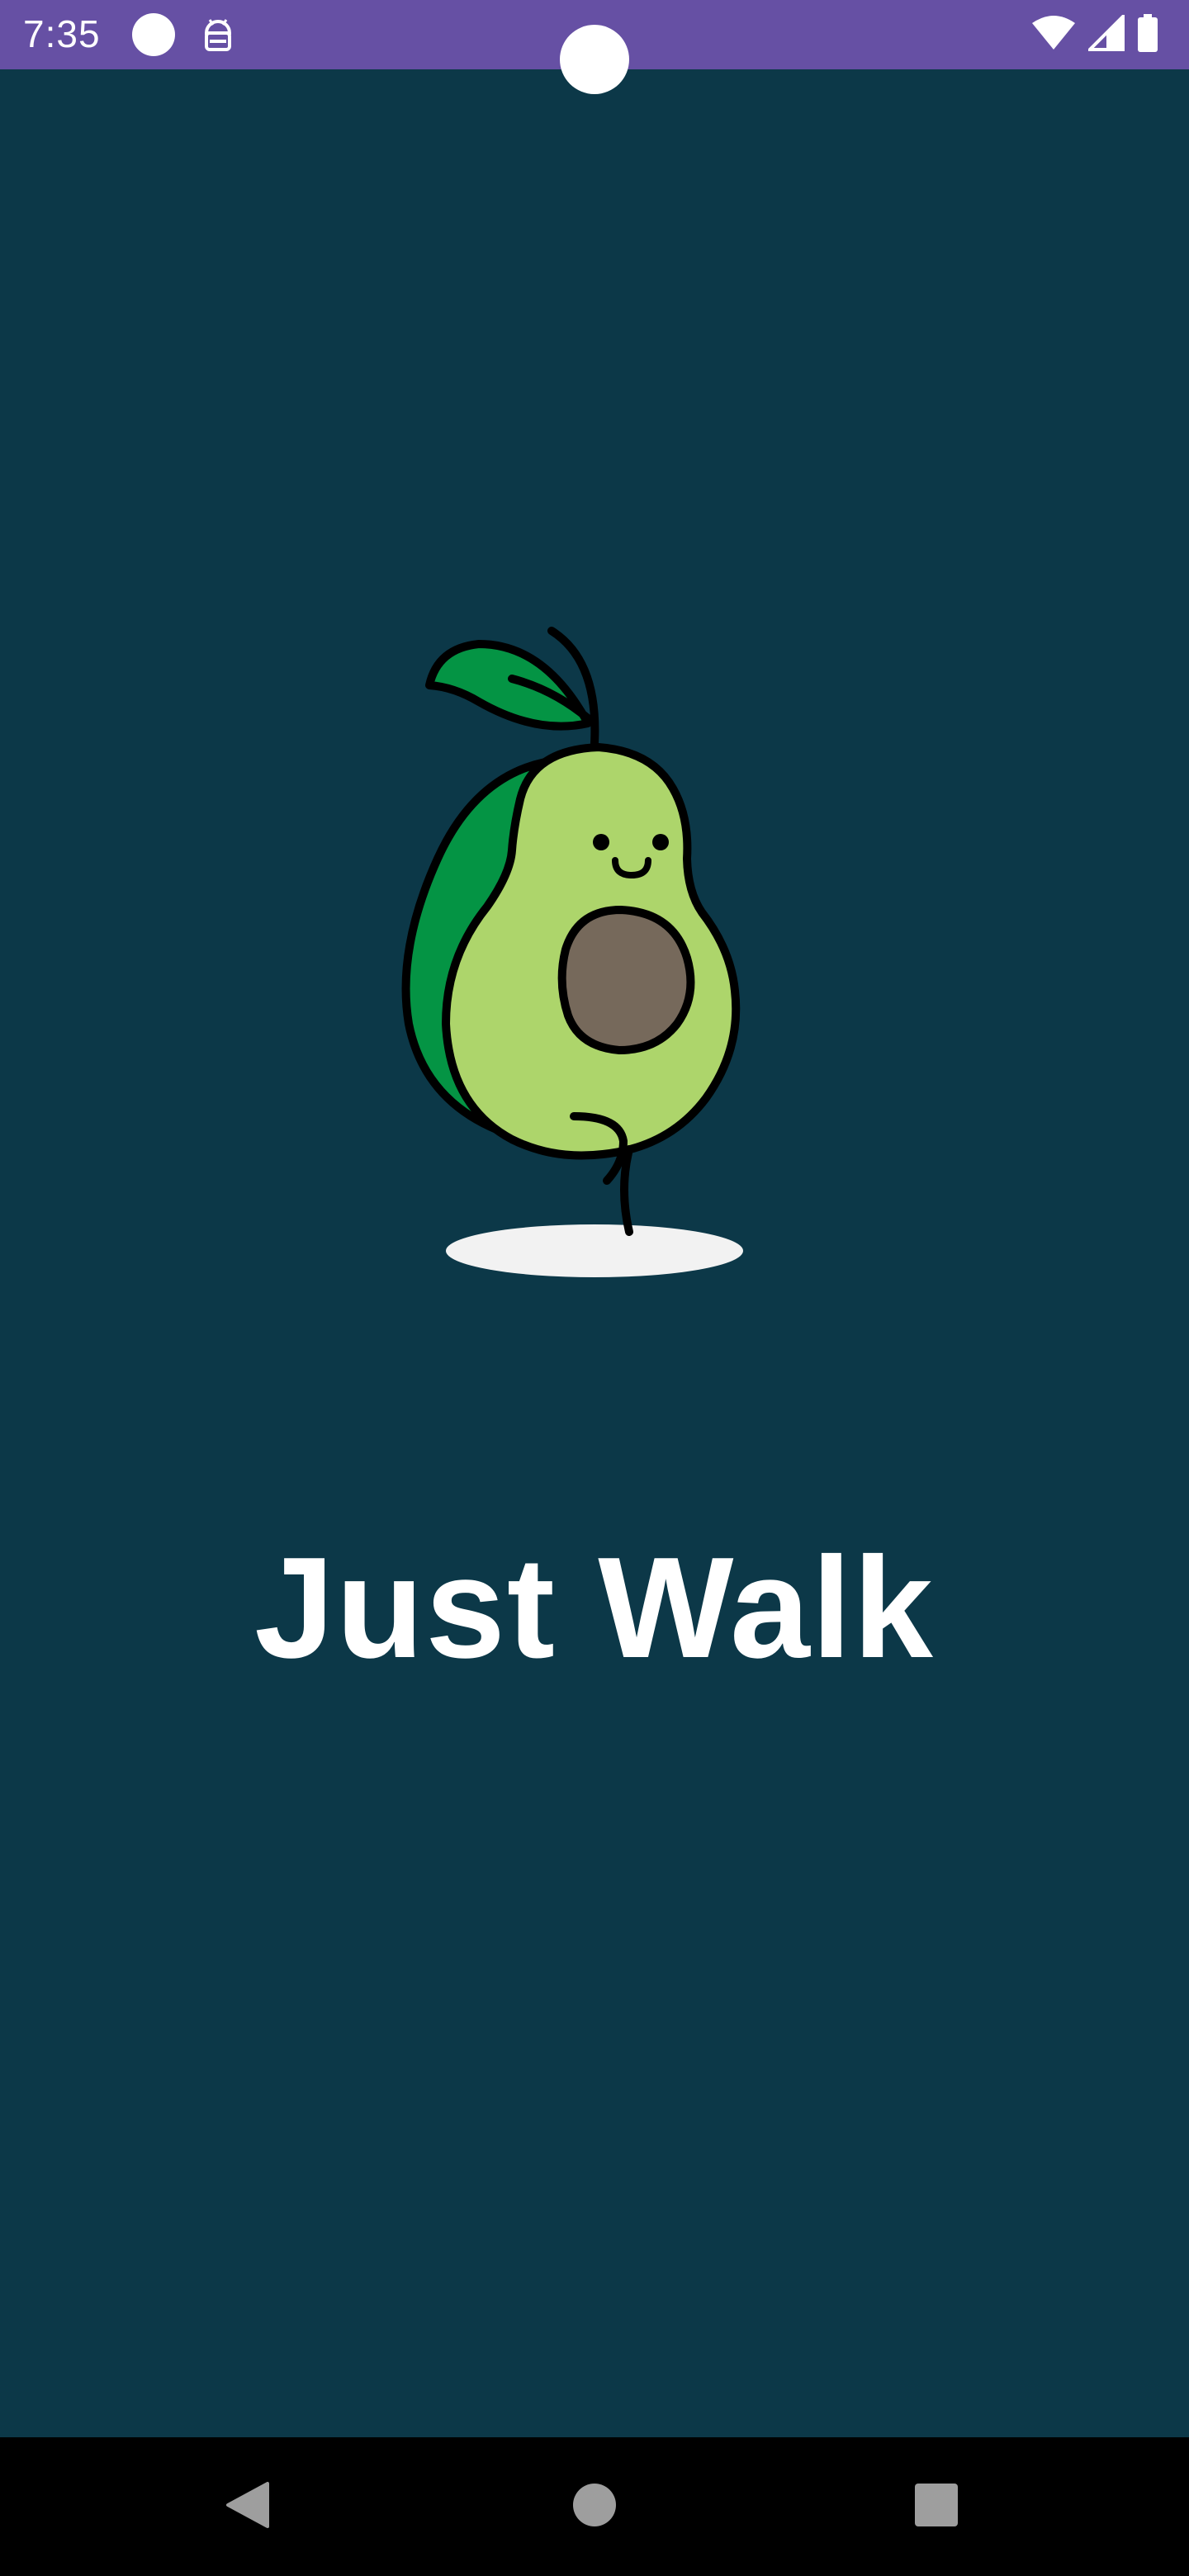 The image size is (1189, 2576). What do you see at coordinates (62, 33) in the screenshot?
I see `status-time: 7:35` at bounding box center [62, 33].